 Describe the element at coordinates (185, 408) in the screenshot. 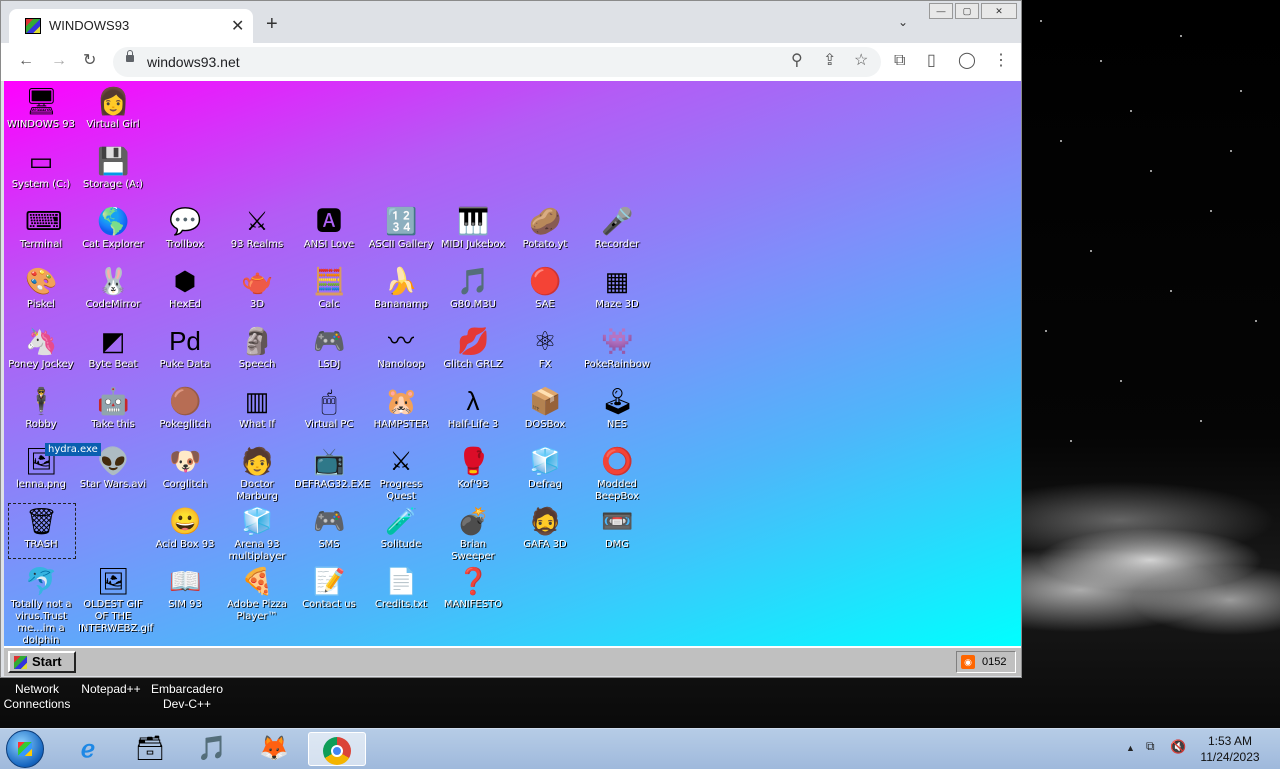

I see `desktop-icon-pokeglitch: 🟤 Pokeglitch` at that location.